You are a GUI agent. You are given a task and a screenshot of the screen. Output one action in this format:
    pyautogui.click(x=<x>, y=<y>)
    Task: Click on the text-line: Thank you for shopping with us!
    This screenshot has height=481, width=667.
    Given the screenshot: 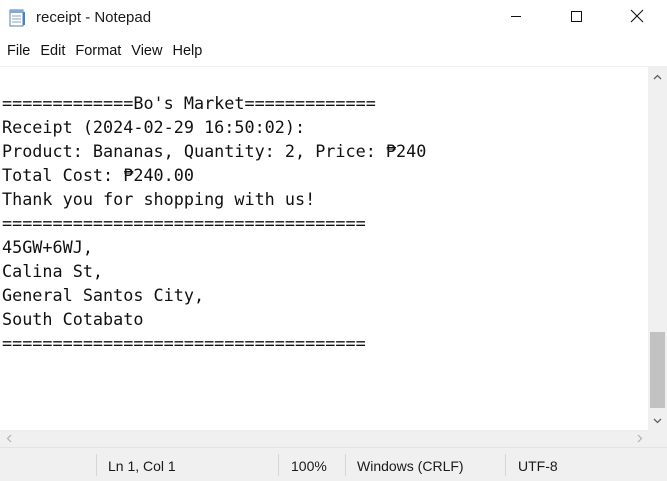 What is the action you would take?
    pyautogui.click(x=159, y=199)
    